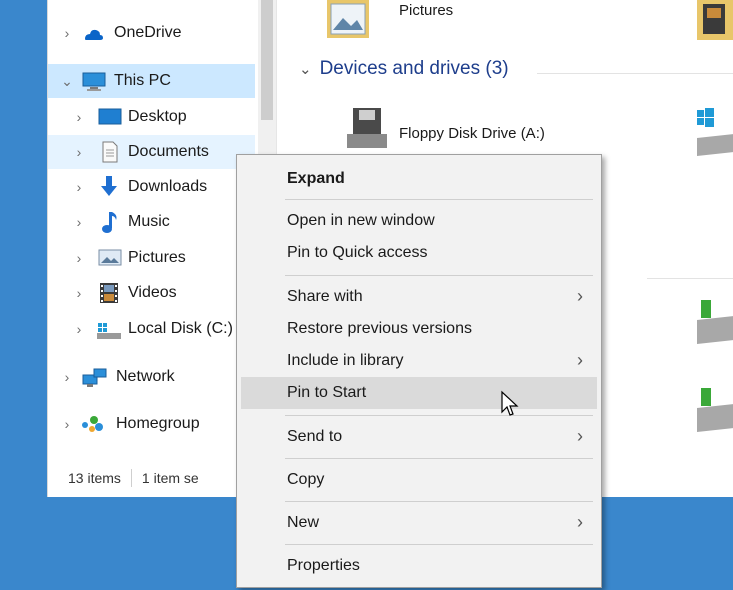  What do you see at coordinates (316, 178) in the screenshot?
I see `menu-label: Expand` at bounding box center [316, 178].